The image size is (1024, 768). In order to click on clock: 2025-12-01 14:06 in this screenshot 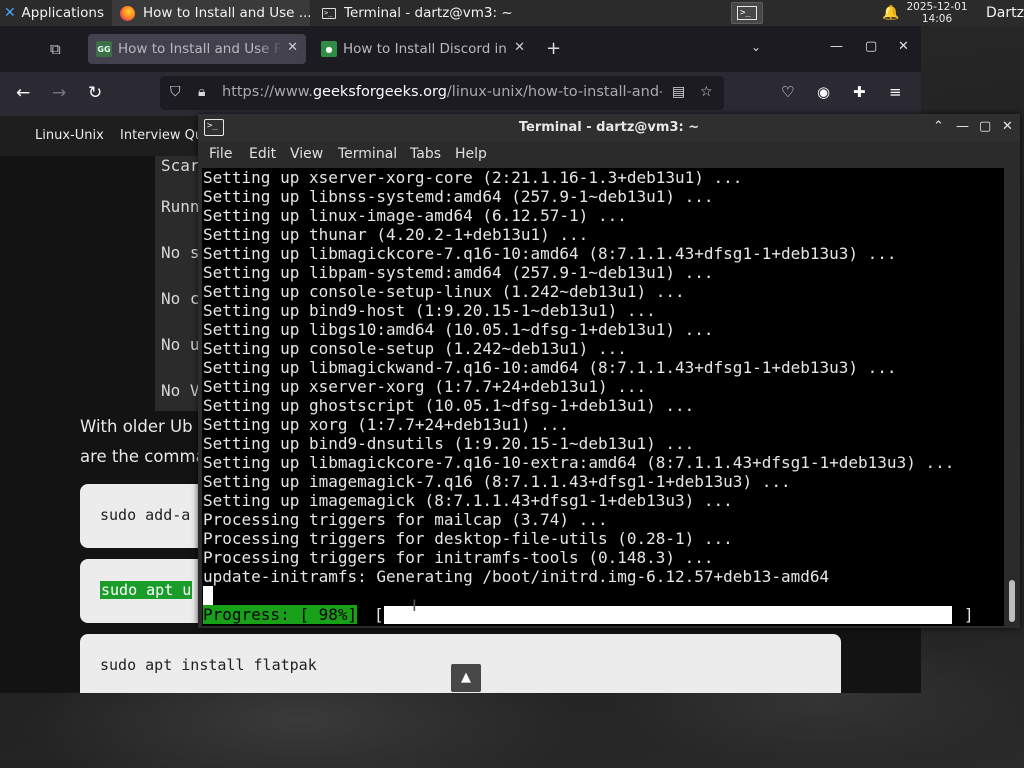, I will do `click(937, 13)`.